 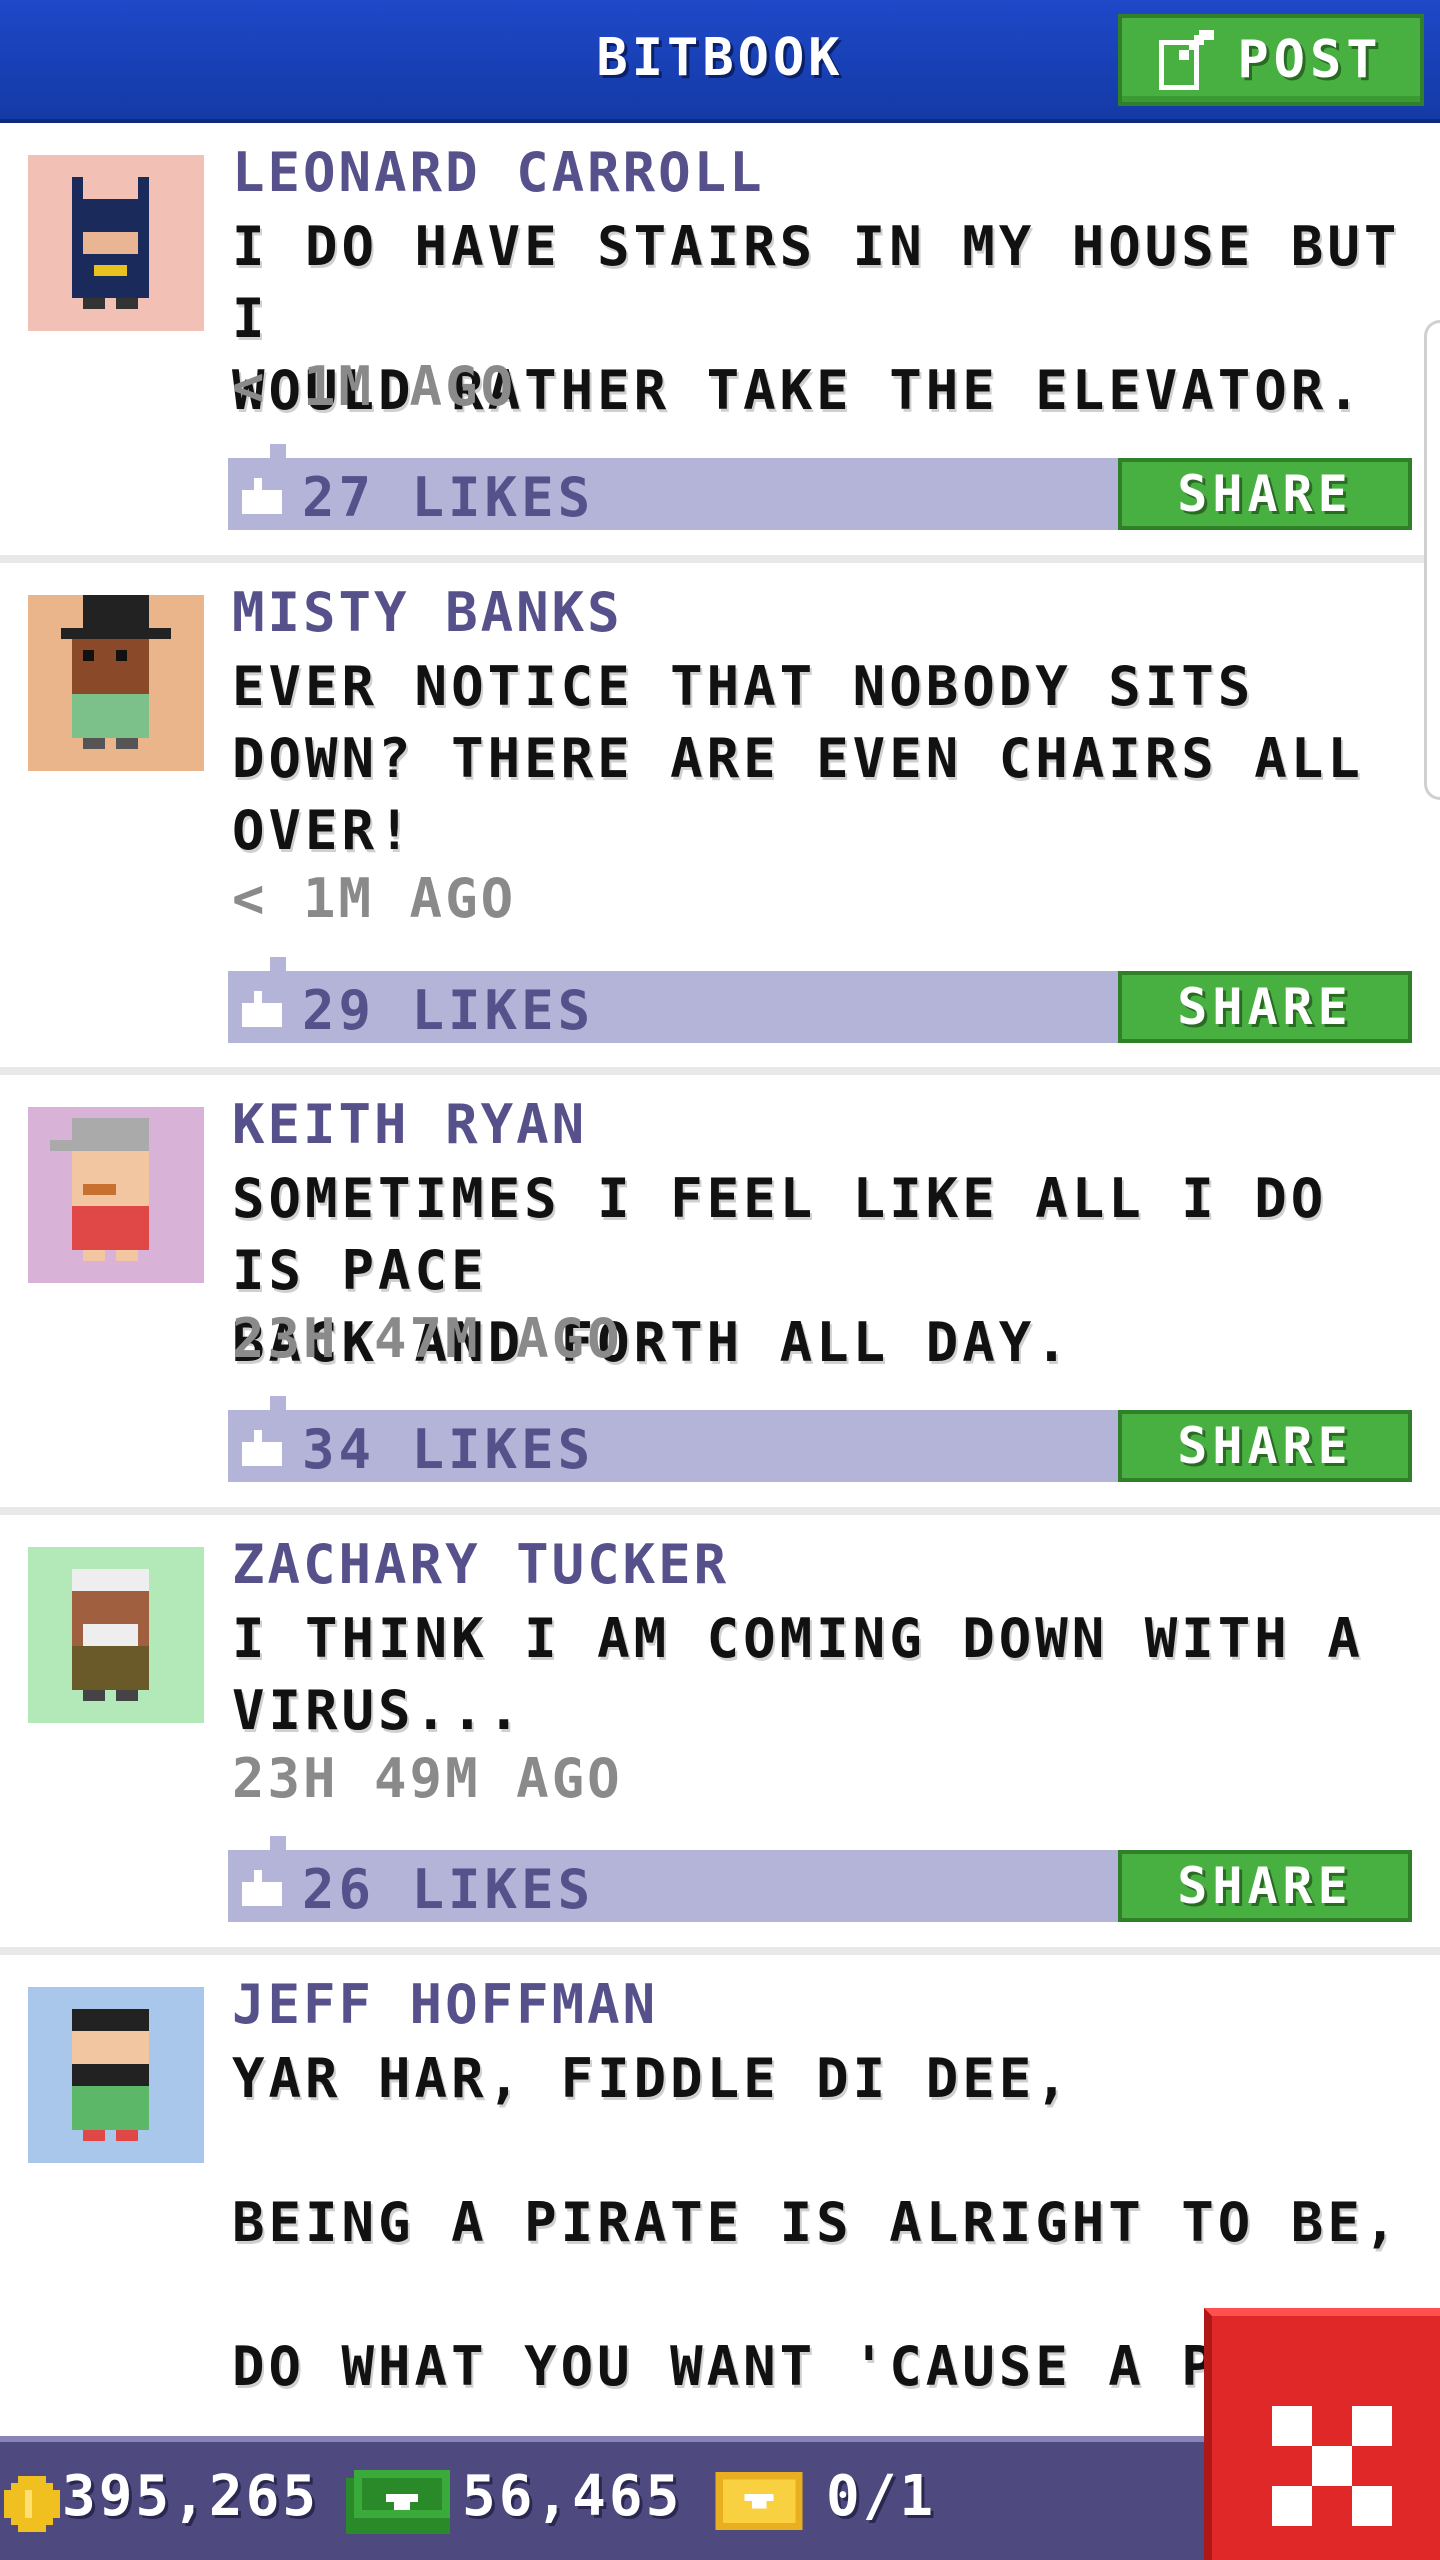 I want to click on author-name: ZACHARY TUCKER, so click(x=481, y=1564).